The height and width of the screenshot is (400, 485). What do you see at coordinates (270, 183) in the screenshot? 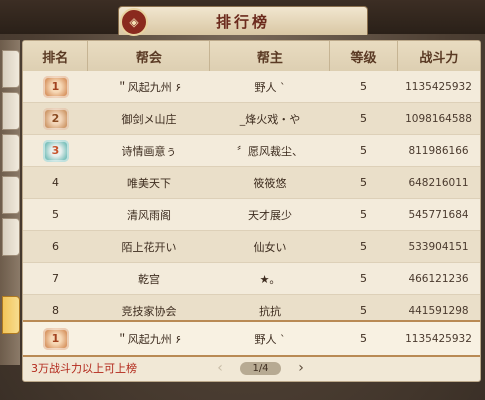
I see `leader-name: 筱筱悠` at bounding box center [270, 183].